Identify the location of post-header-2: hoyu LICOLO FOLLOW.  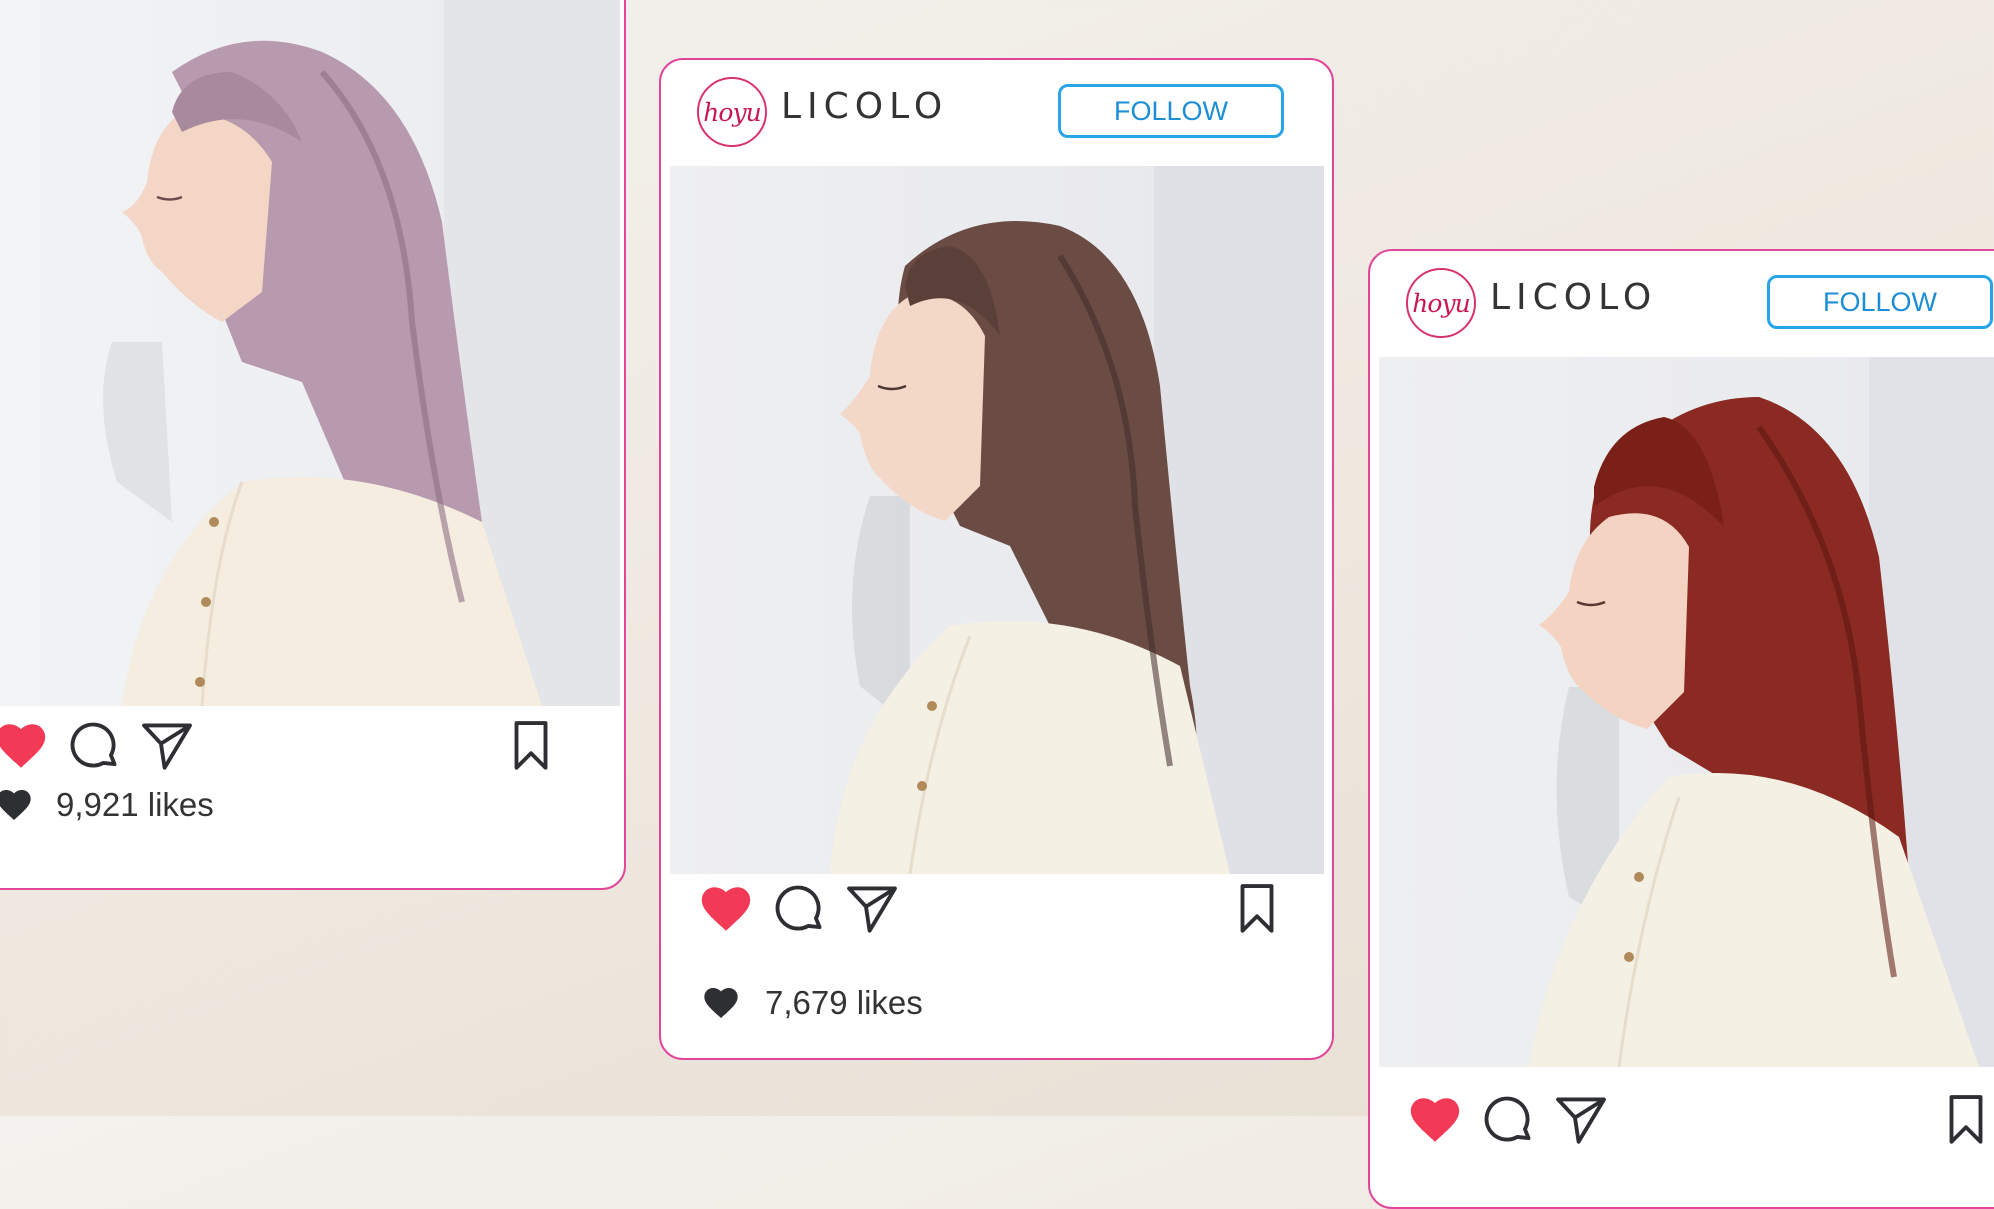
(996, 114).